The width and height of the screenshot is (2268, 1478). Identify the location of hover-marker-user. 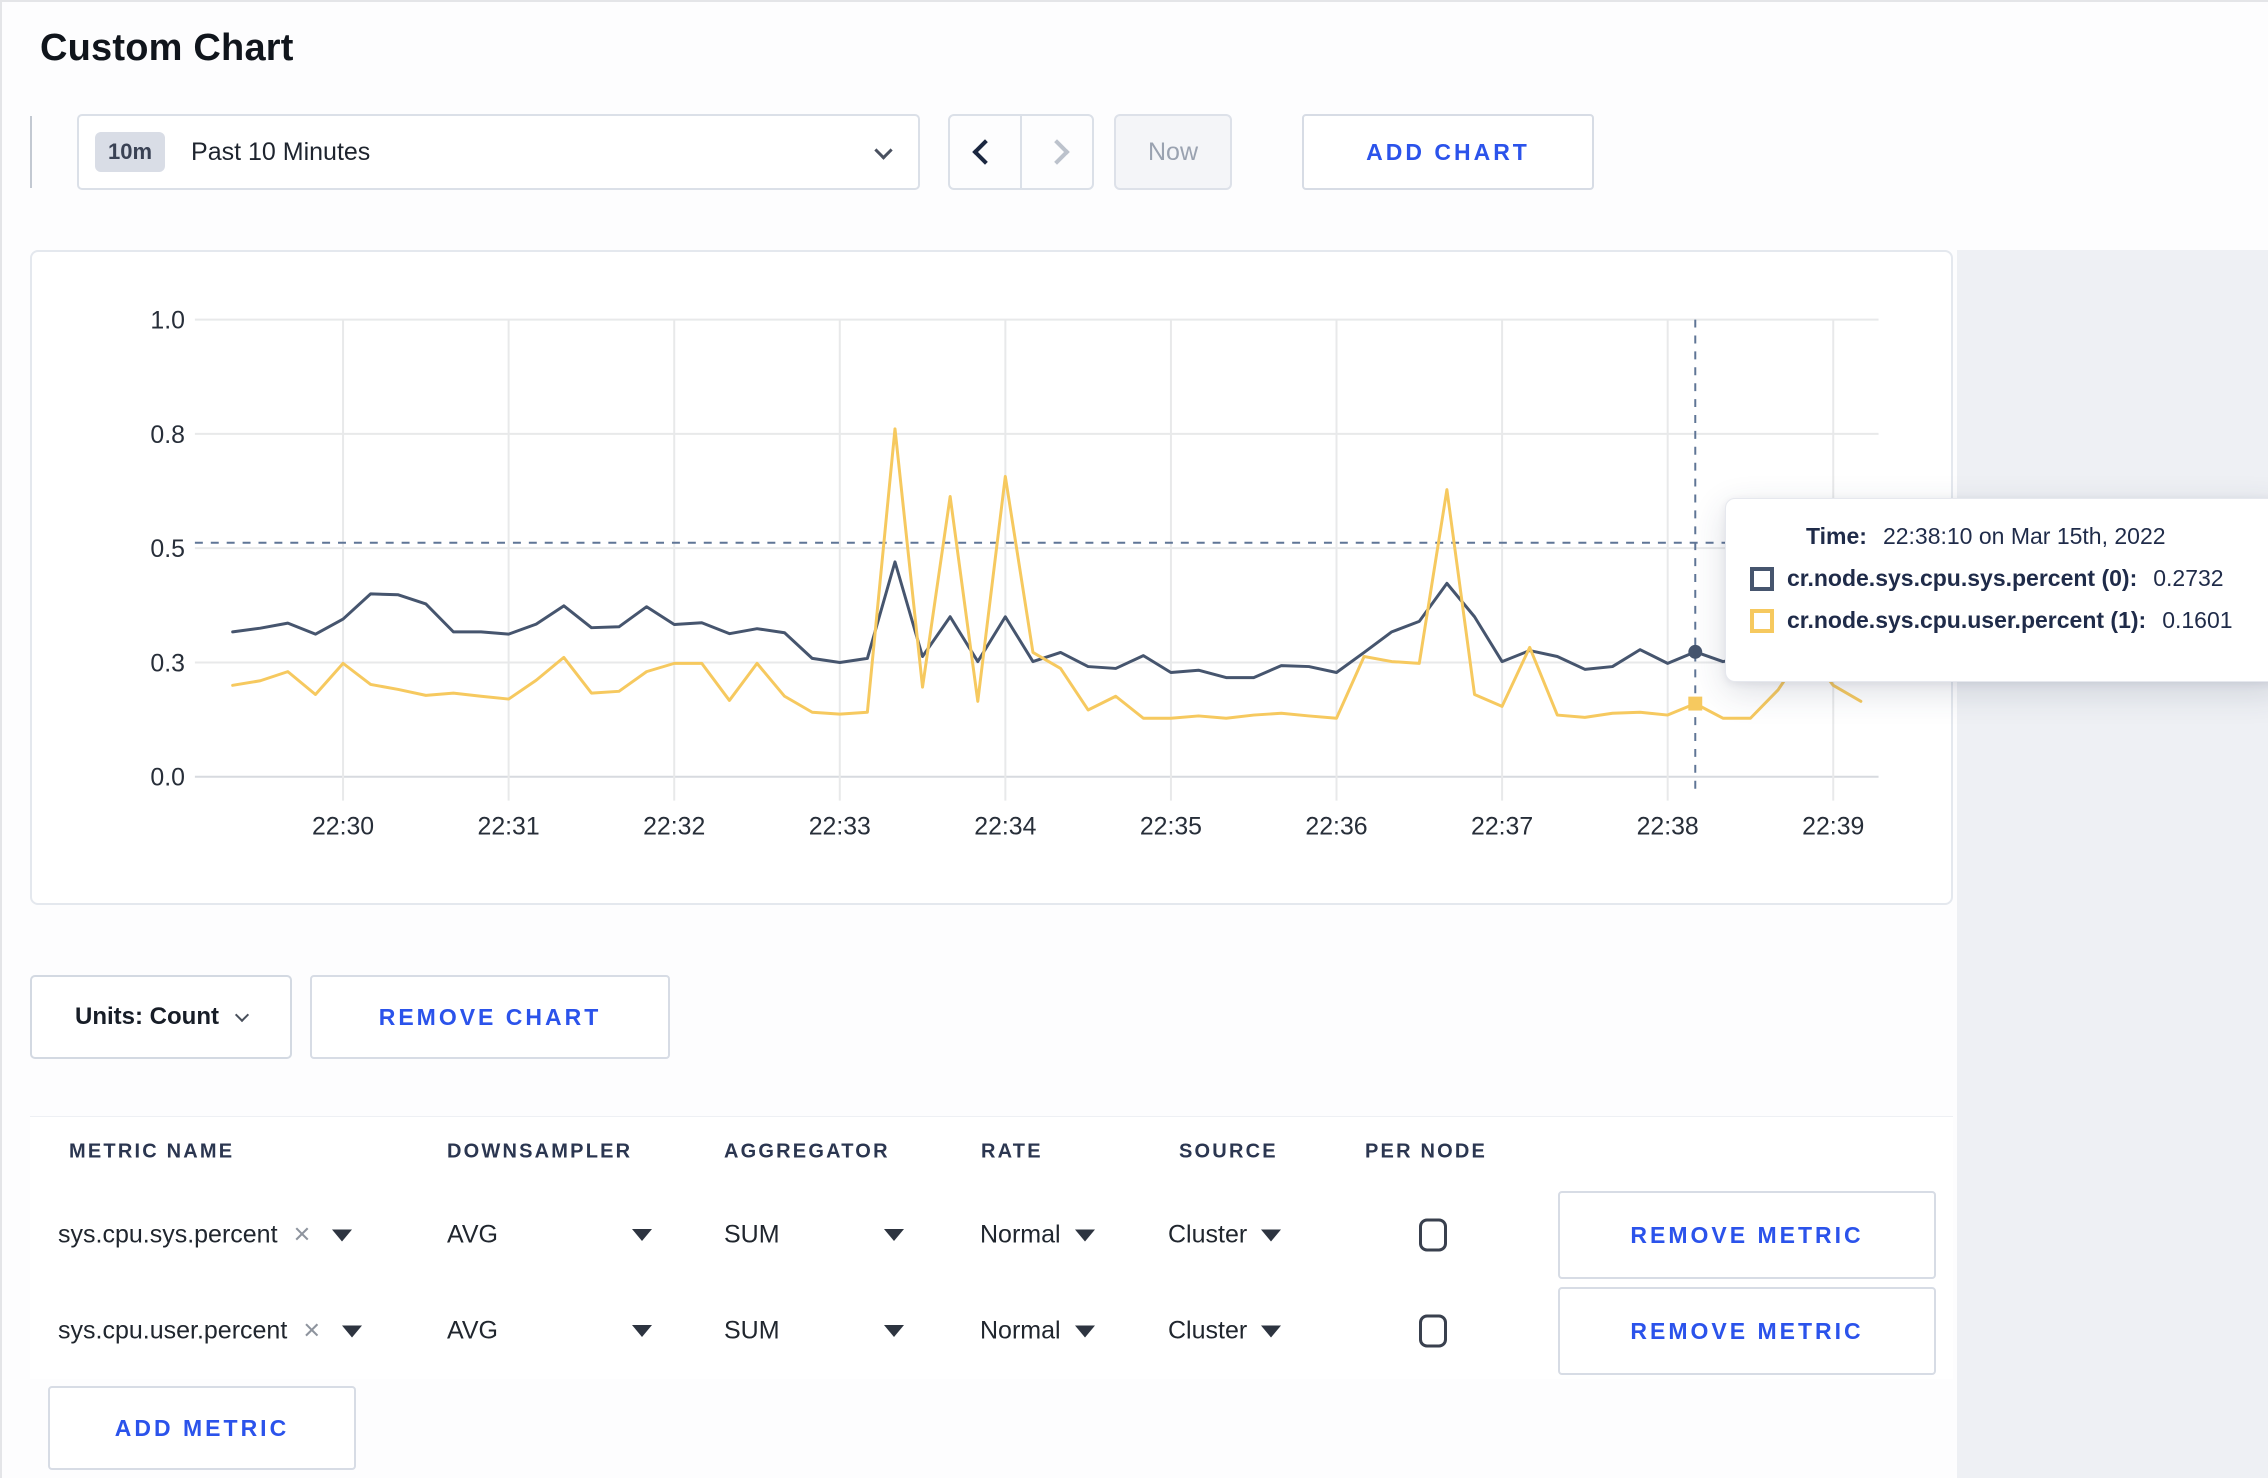
(1695, 703).